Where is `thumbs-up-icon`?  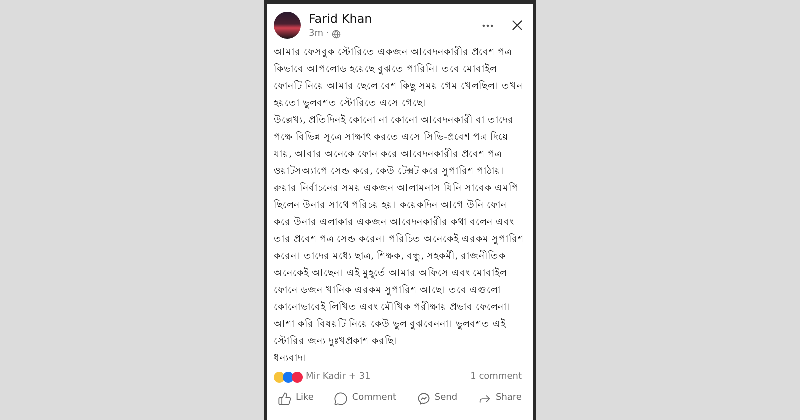
thumbs-up-icon is located at coordinates (285, 399).